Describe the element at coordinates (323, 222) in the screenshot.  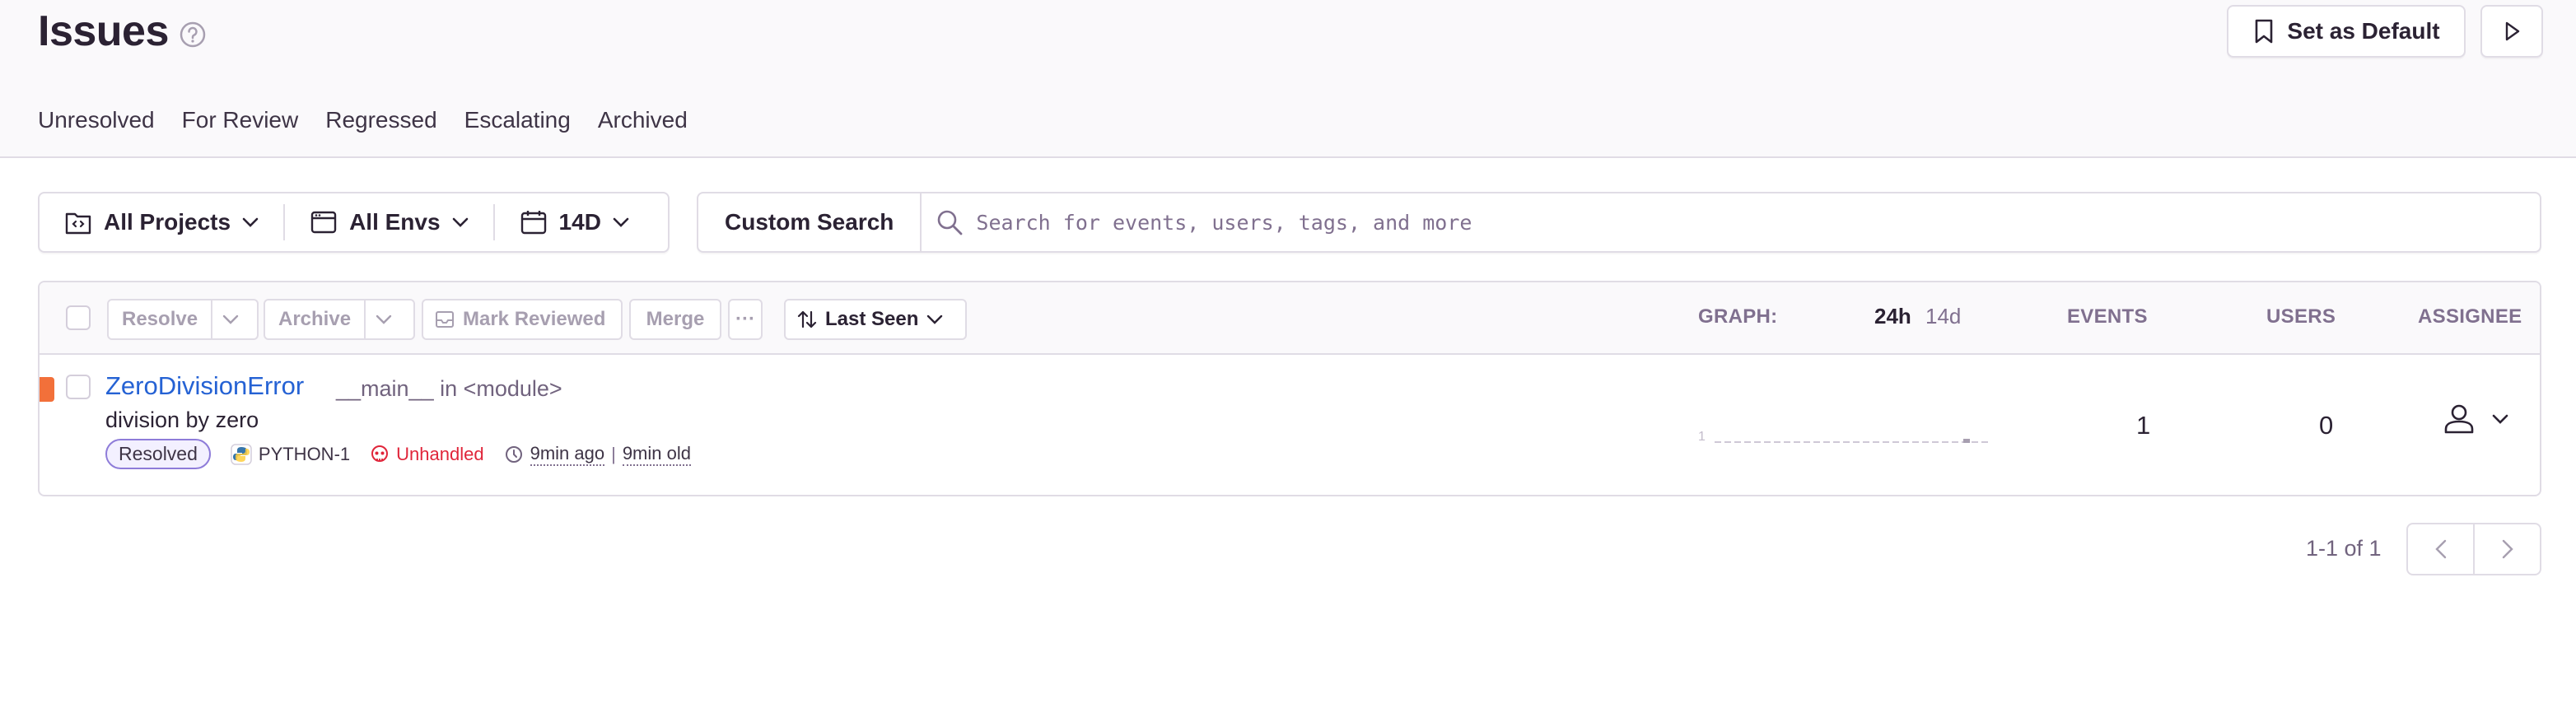
I see `window-icon` at that location.